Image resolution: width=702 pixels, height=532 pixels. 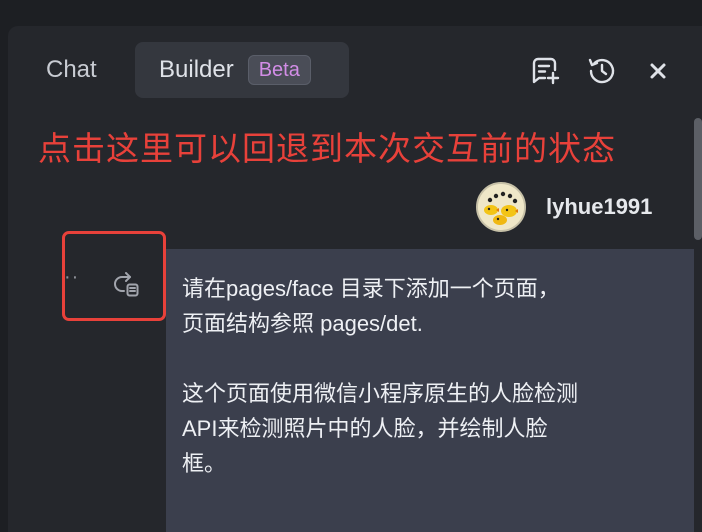 What do you see at coordinates (204, 463) in the screenshot?
I see `message-line: 框。` at bounding box center [204, 463].